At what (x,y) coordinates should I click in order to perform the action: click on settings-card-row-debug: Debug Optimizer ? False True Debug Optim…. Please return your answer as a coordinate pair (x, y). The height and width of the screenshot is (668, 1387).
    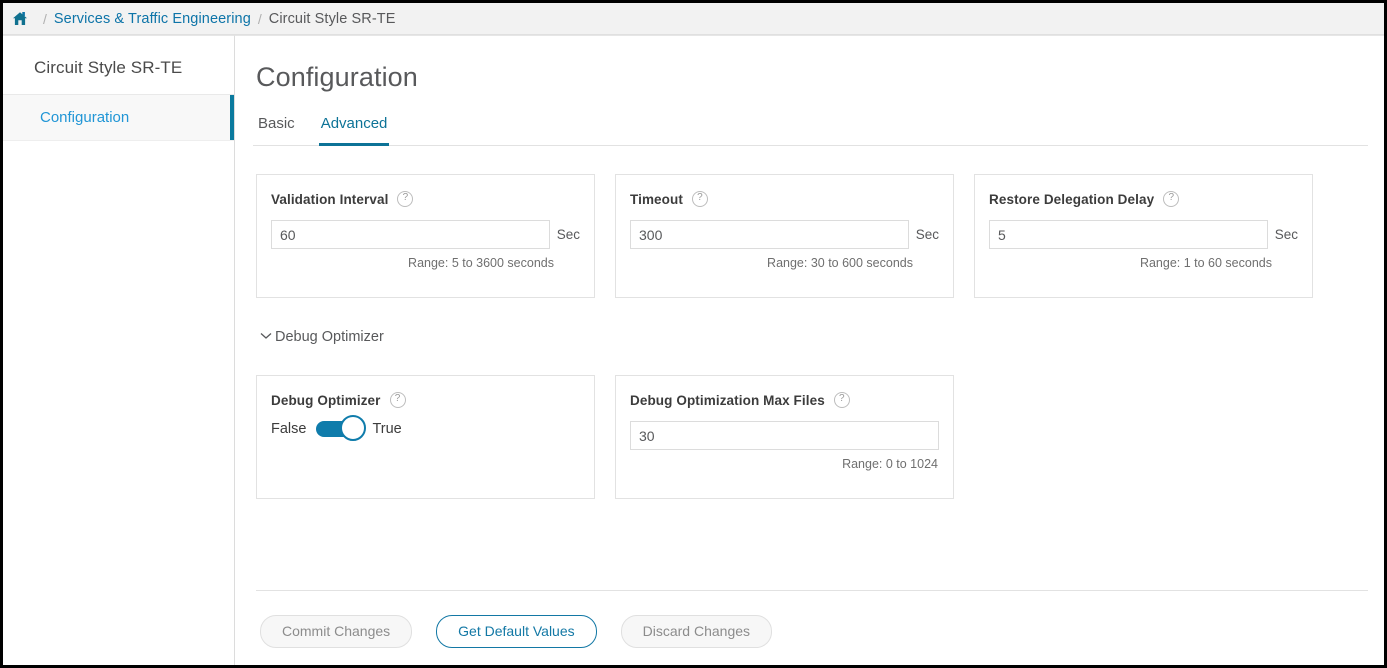
    Looking at the image, I should click on (810, 437).